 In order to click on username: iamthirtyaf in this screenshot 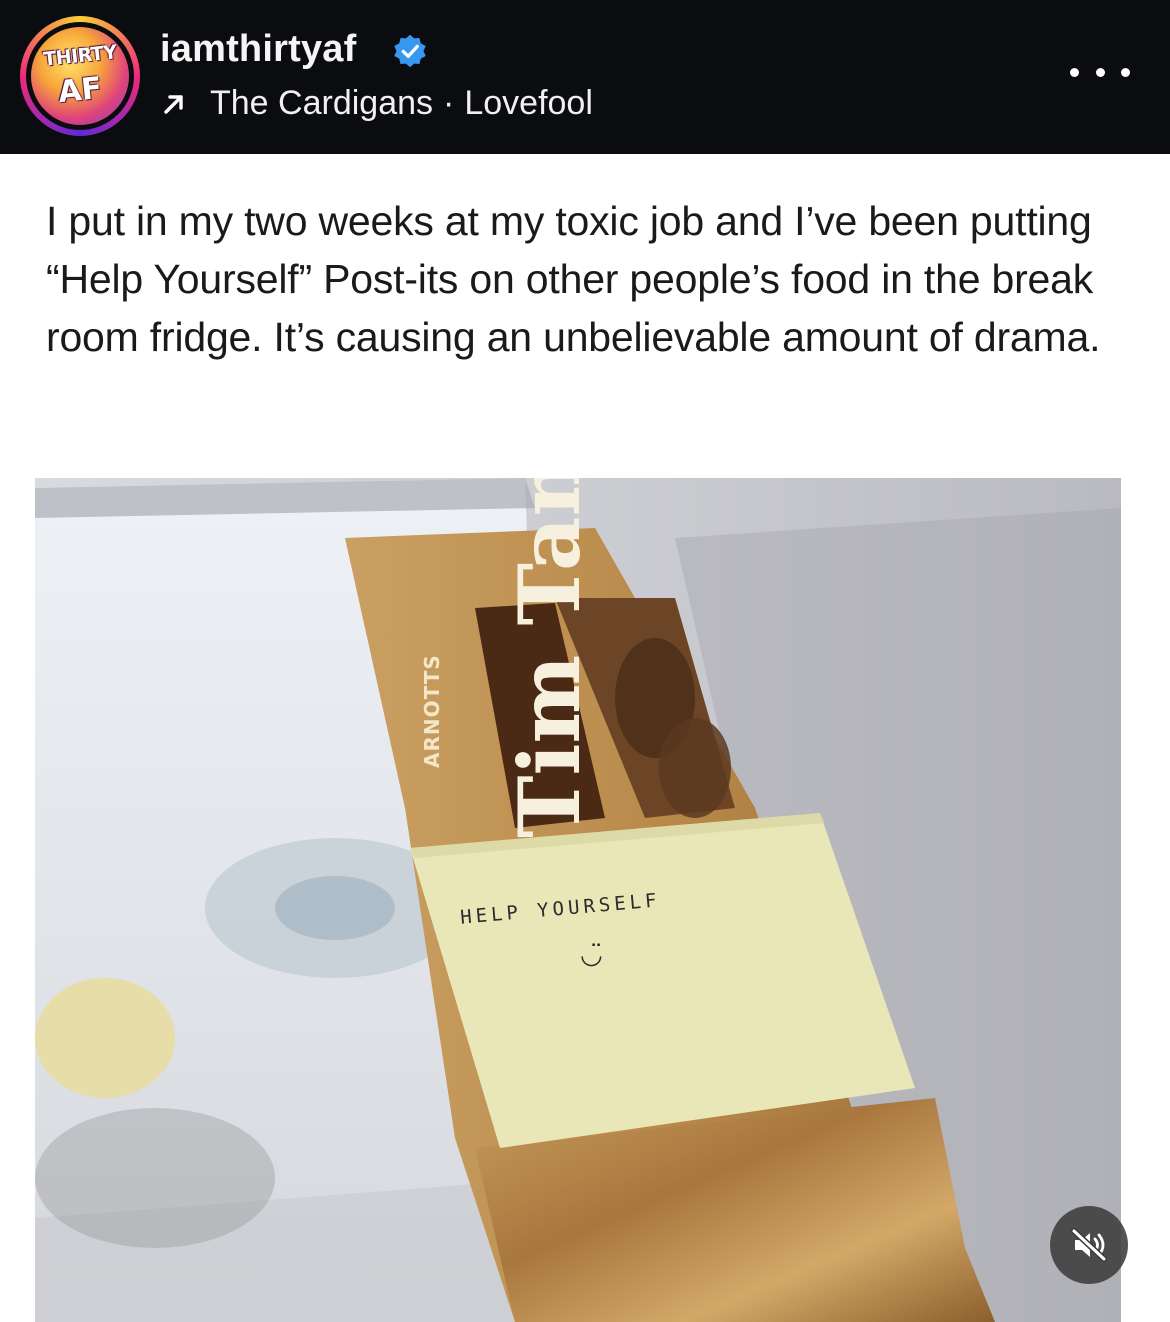, I will do `click(258, 49)`.